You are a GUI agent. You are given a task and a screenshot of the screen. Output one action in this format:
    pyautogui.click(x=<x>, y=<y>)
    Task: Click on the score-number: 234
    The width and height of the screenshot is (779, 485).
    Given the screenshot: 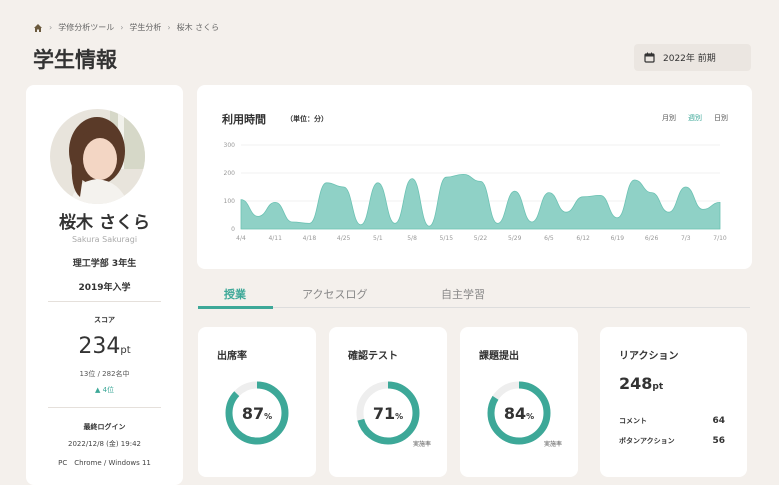 What is the action you would take?
    pyautogui.click(x=99, y=346)
    